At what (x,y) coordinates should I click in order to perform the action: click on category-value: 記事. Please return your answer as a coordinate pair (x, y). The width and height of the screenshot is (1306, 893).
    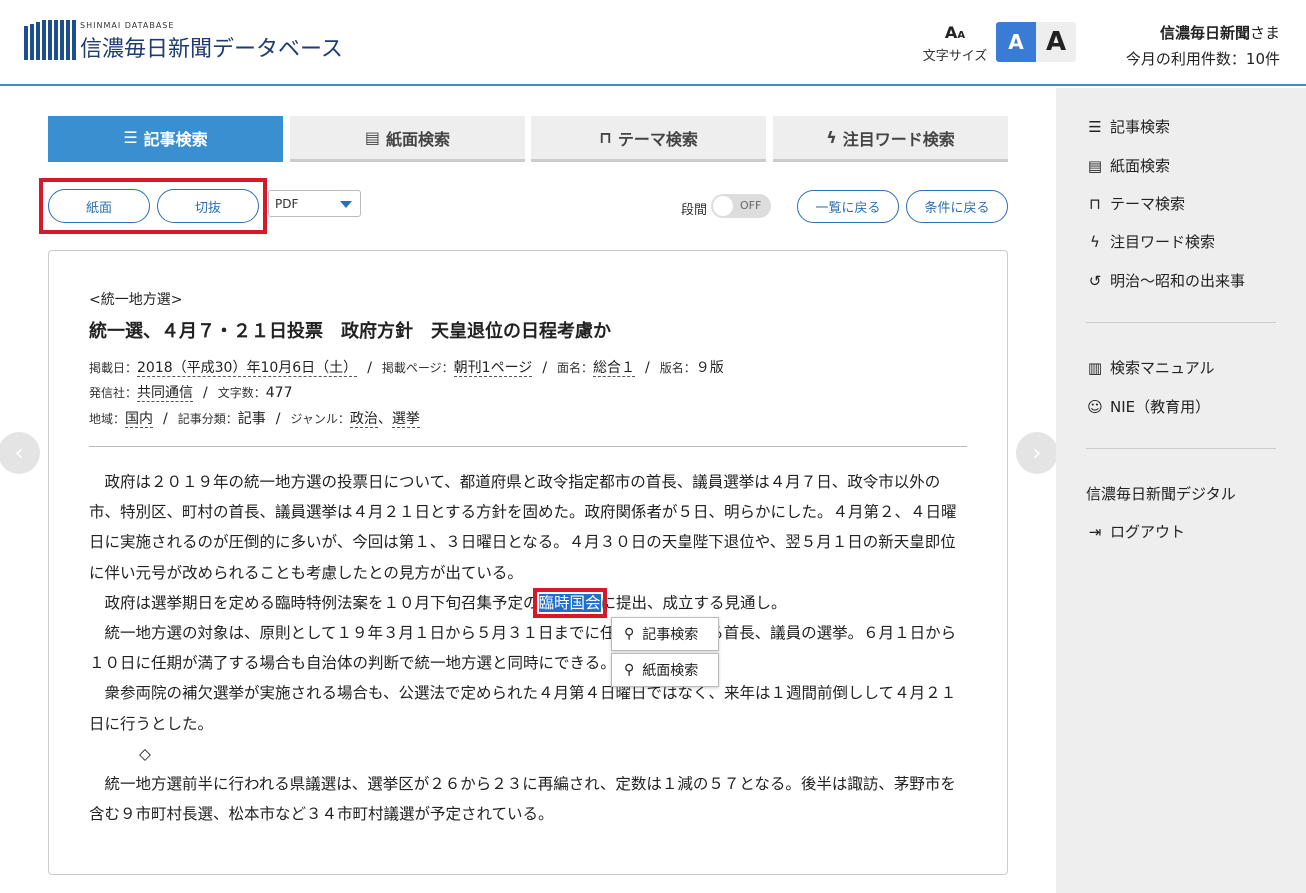
    Looking at the image, I should click on (251, 419).